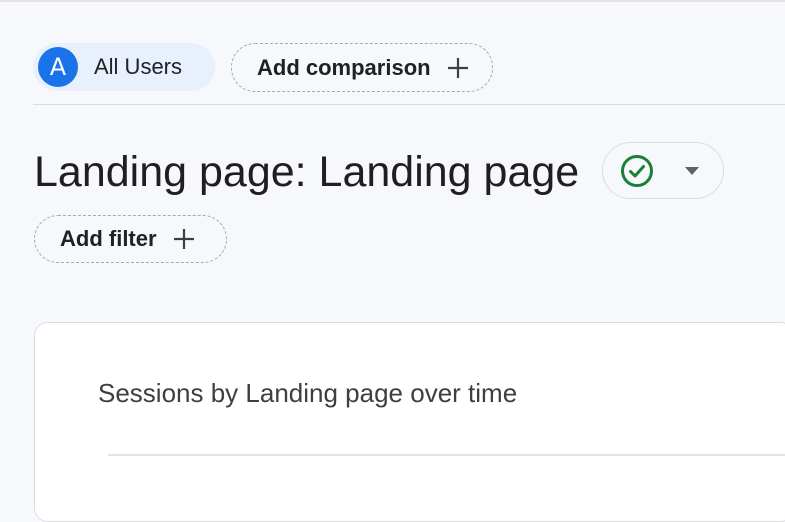 The image size is (785, 522). I want to click on card-divider, so click(446, 455).